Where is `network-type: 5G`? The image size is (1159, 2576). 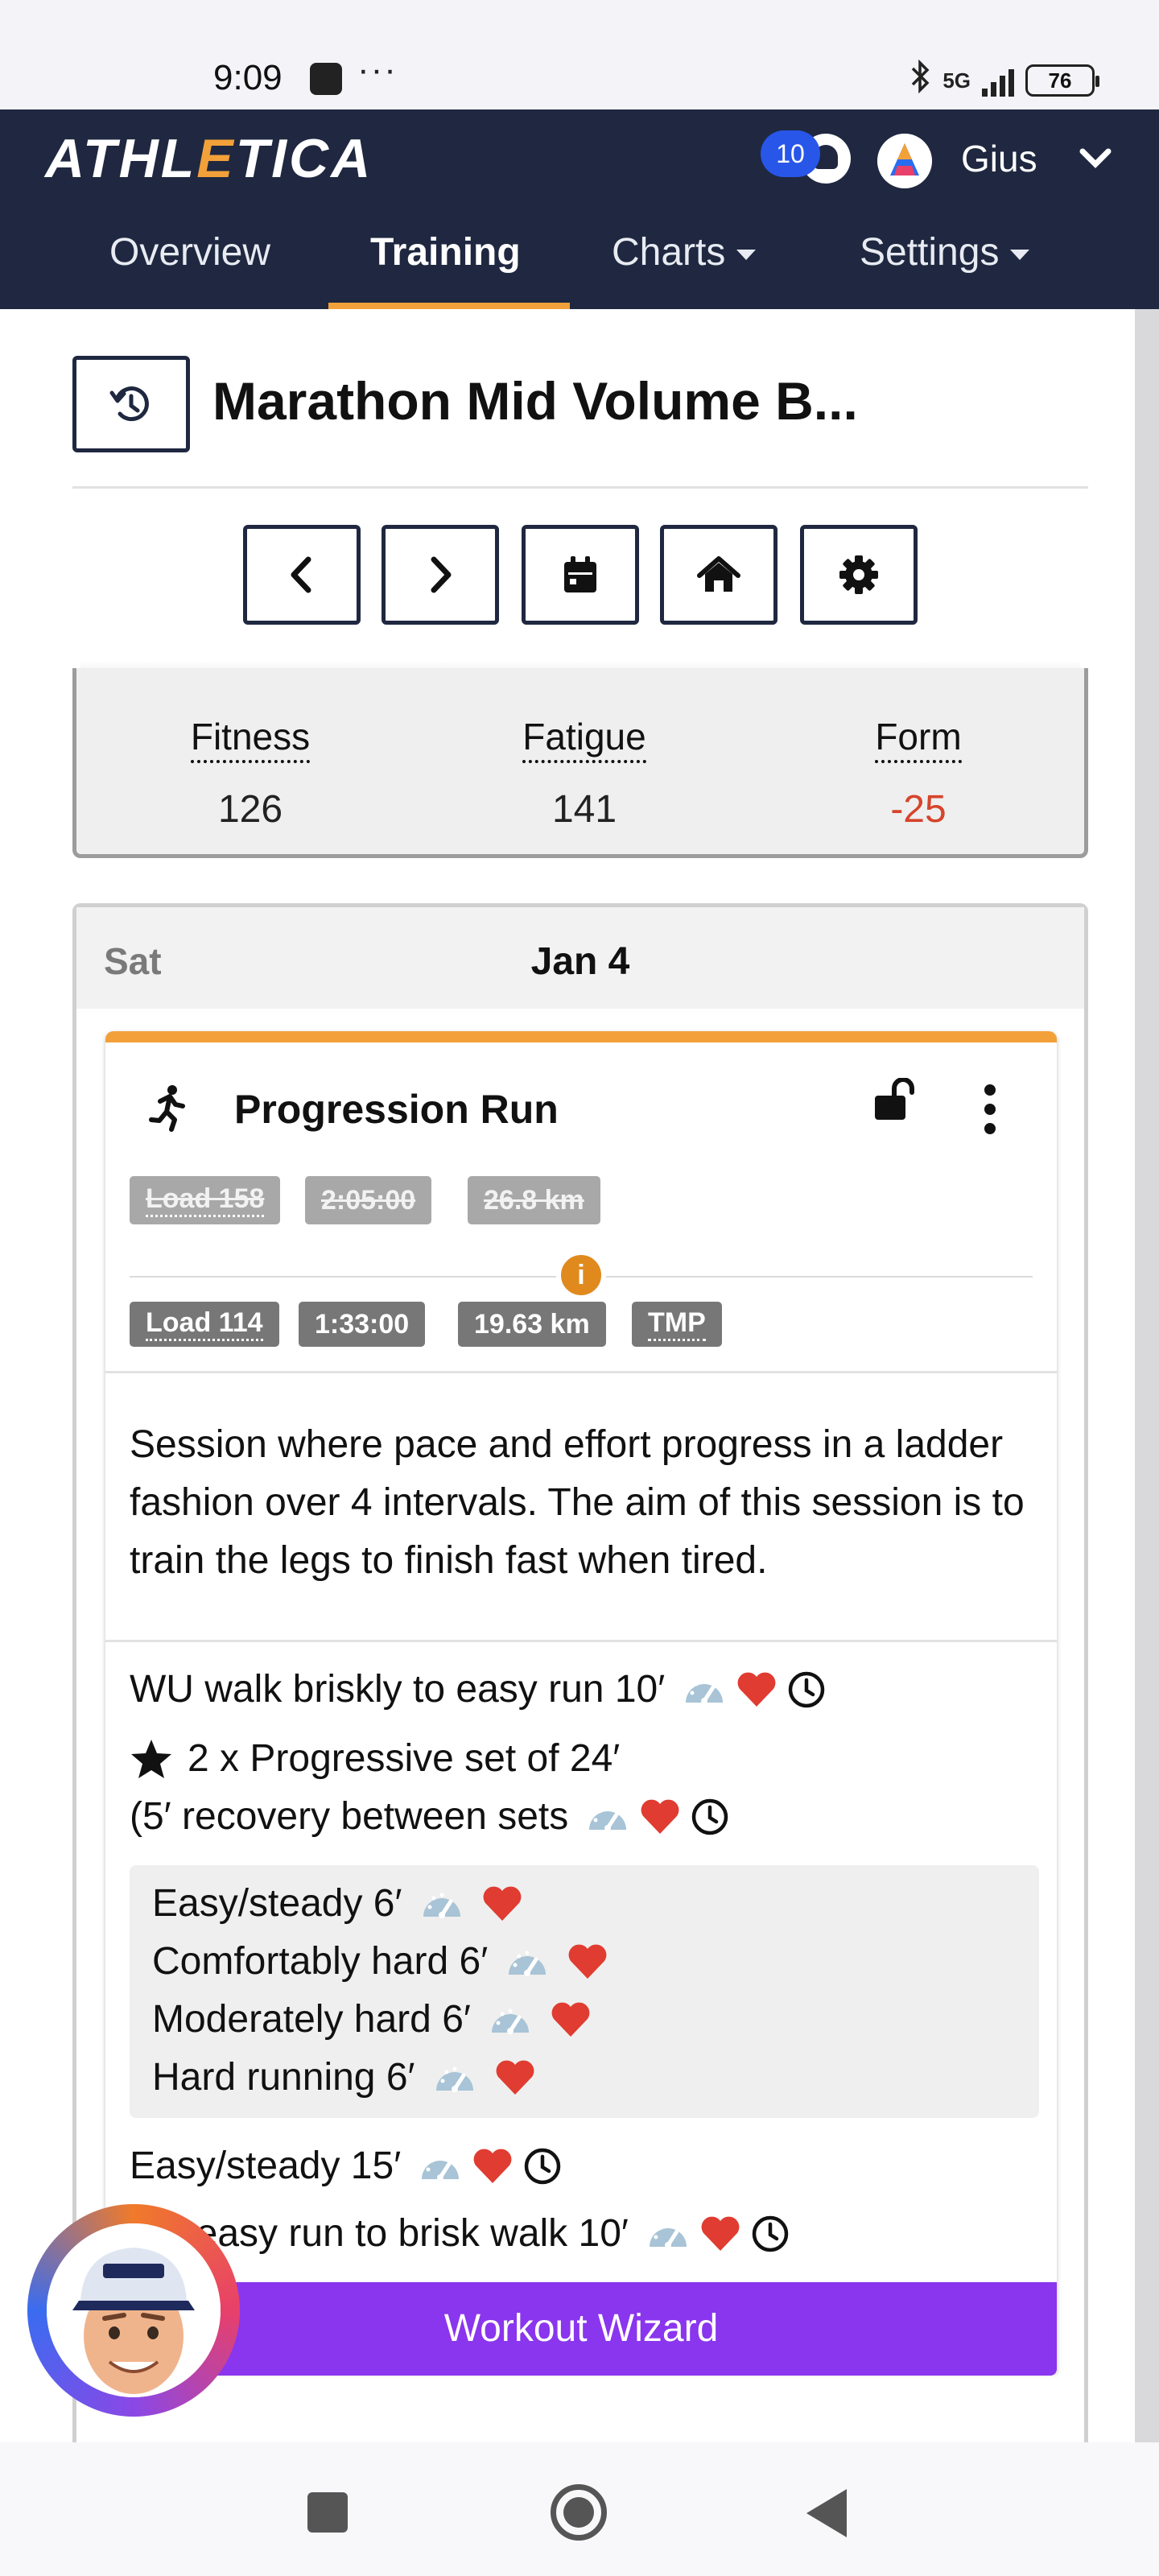 network-type: 5G is located at coordinates (956, 80).